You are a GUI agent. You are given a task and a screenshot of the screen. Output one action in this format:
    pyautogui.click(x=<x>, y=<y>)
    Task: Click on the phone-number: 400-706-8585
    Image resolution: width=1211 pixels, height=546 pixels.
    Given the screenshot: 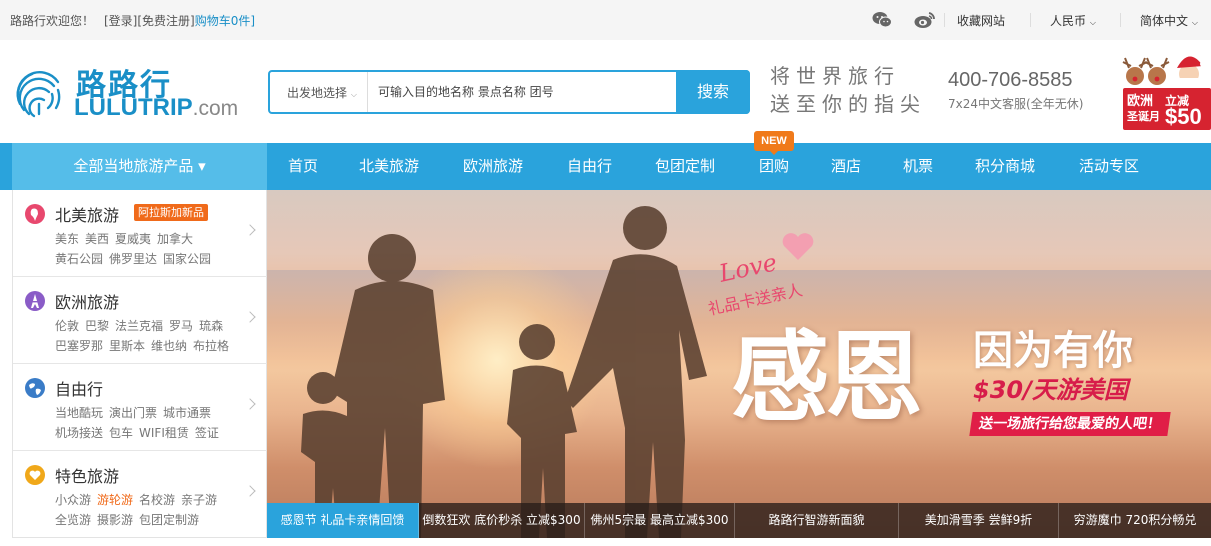 What is the action you would take?
    pyautogui.click(x=1010, y=80)
    